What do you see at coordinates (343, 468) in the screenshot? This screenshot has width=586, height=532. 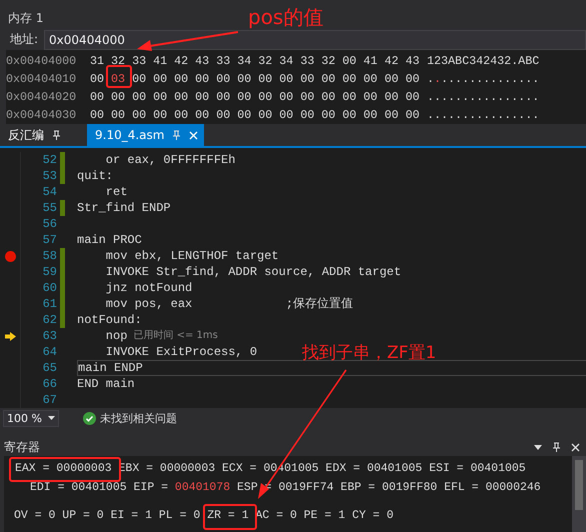 I see `register-name: EDX =` at bounding box center [343, 468].